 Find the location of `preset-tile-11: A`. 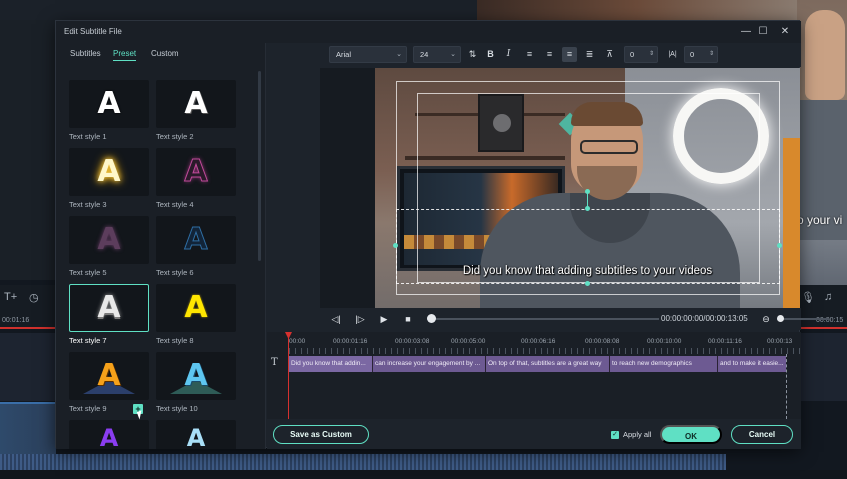

preset-tile-11: A is located at coordinates (109, 434).